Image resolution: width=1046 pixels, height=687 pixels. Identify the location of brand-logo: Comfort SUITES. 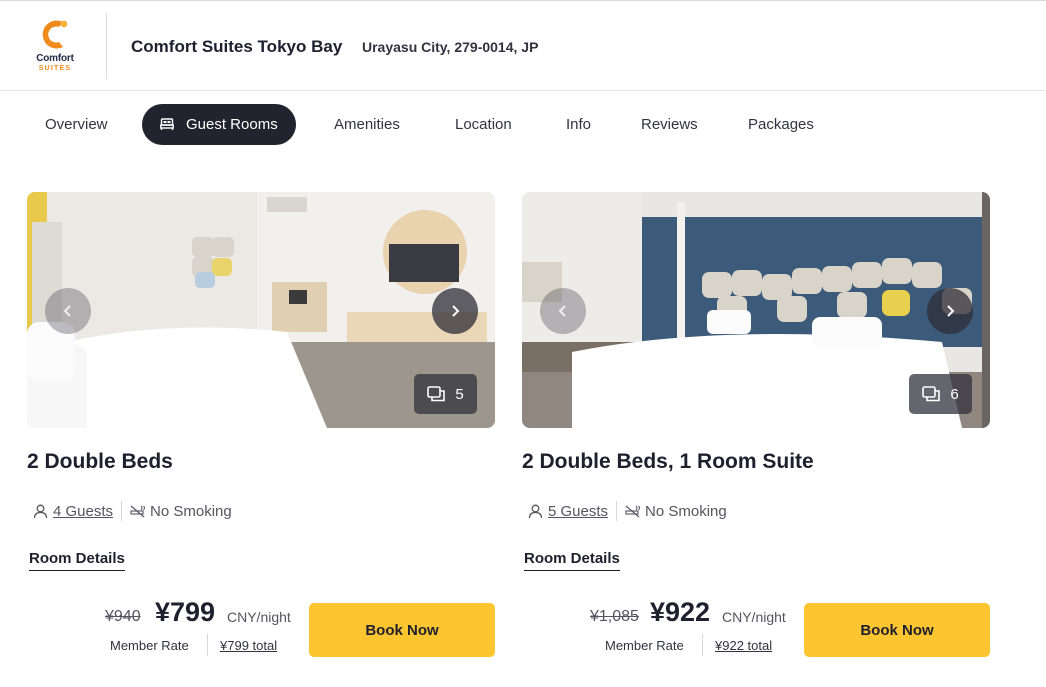
(55, 47).